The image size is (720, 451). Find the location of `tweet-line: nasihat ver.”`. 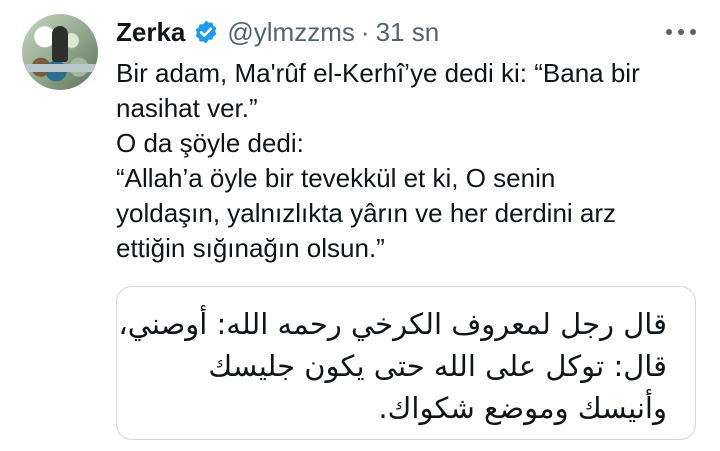

tweet-line: nasihat ver.” is located at coordinates (187, 108).